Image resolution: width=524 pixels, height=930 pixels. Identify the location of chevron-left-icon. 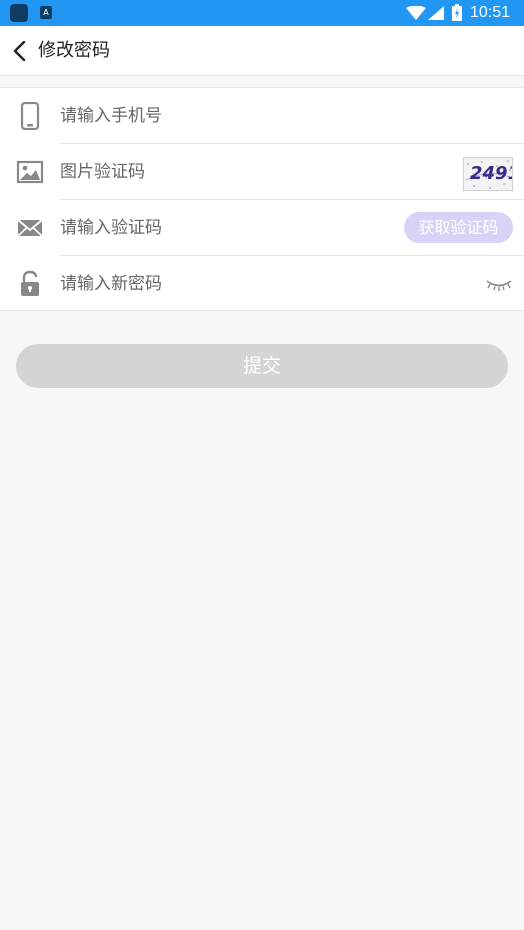
(19, 51).